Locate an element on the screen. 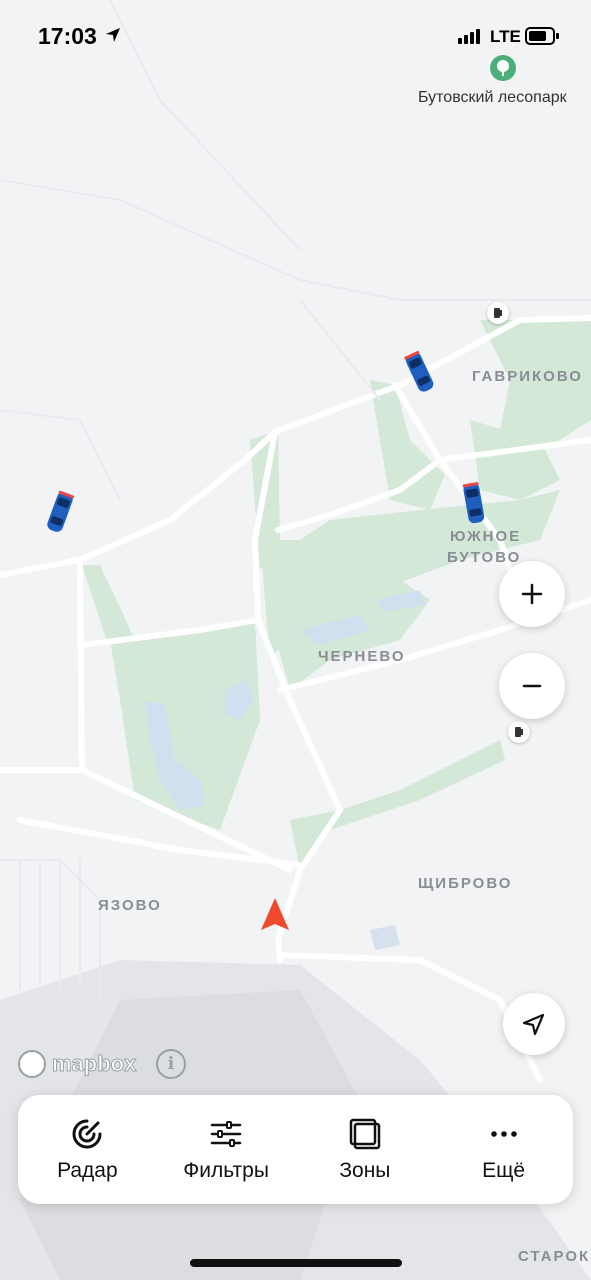  cell-signal-icon is located at coordinates (469, 36).